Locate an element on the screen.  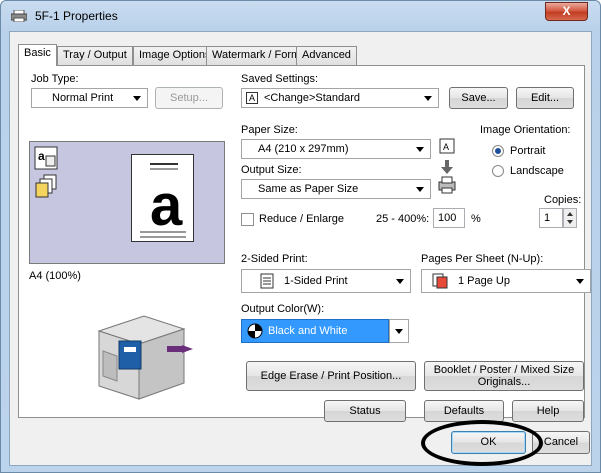
page-layout-icon is located at coordinates (440, 281).